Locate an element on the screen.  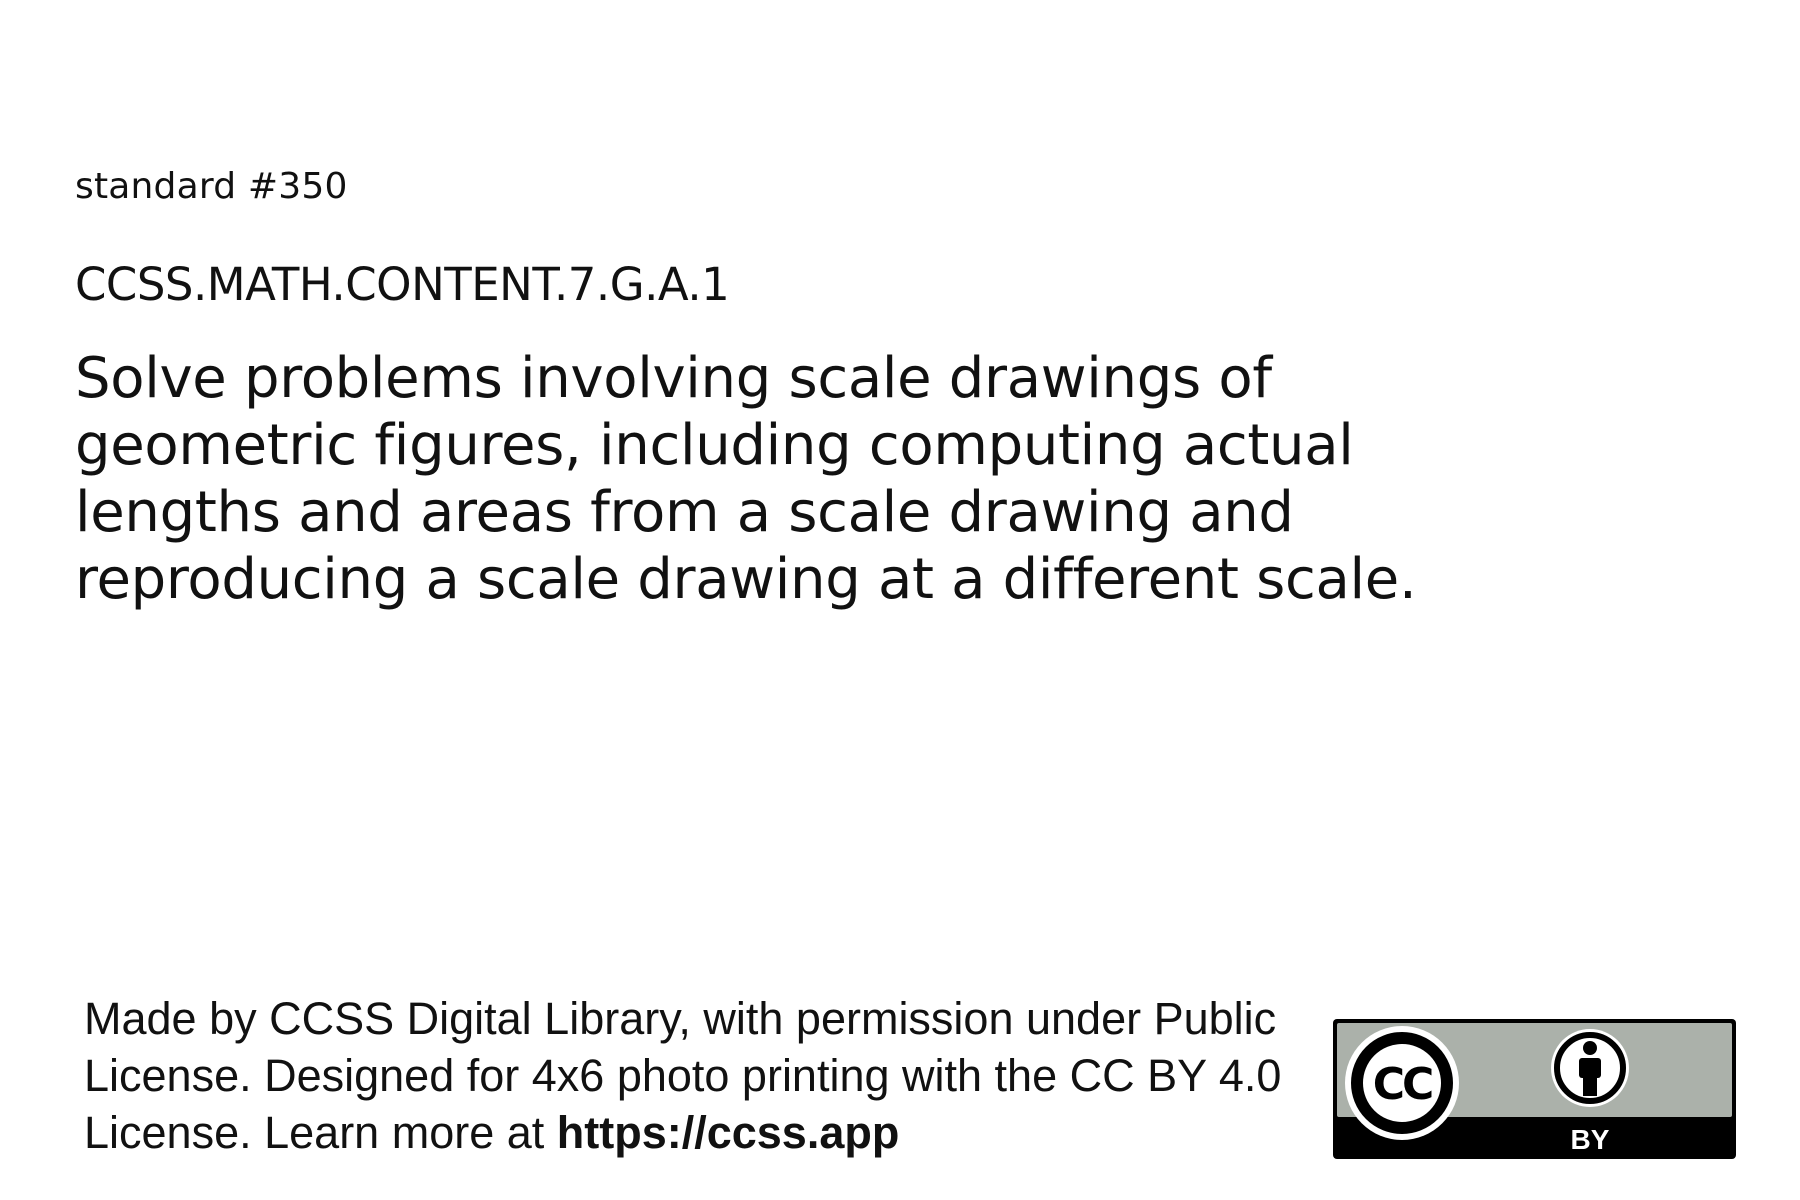
standard-code: CCSS.MATH.CONTENT.7.G.A.1 is located at coordinates (402, 284).